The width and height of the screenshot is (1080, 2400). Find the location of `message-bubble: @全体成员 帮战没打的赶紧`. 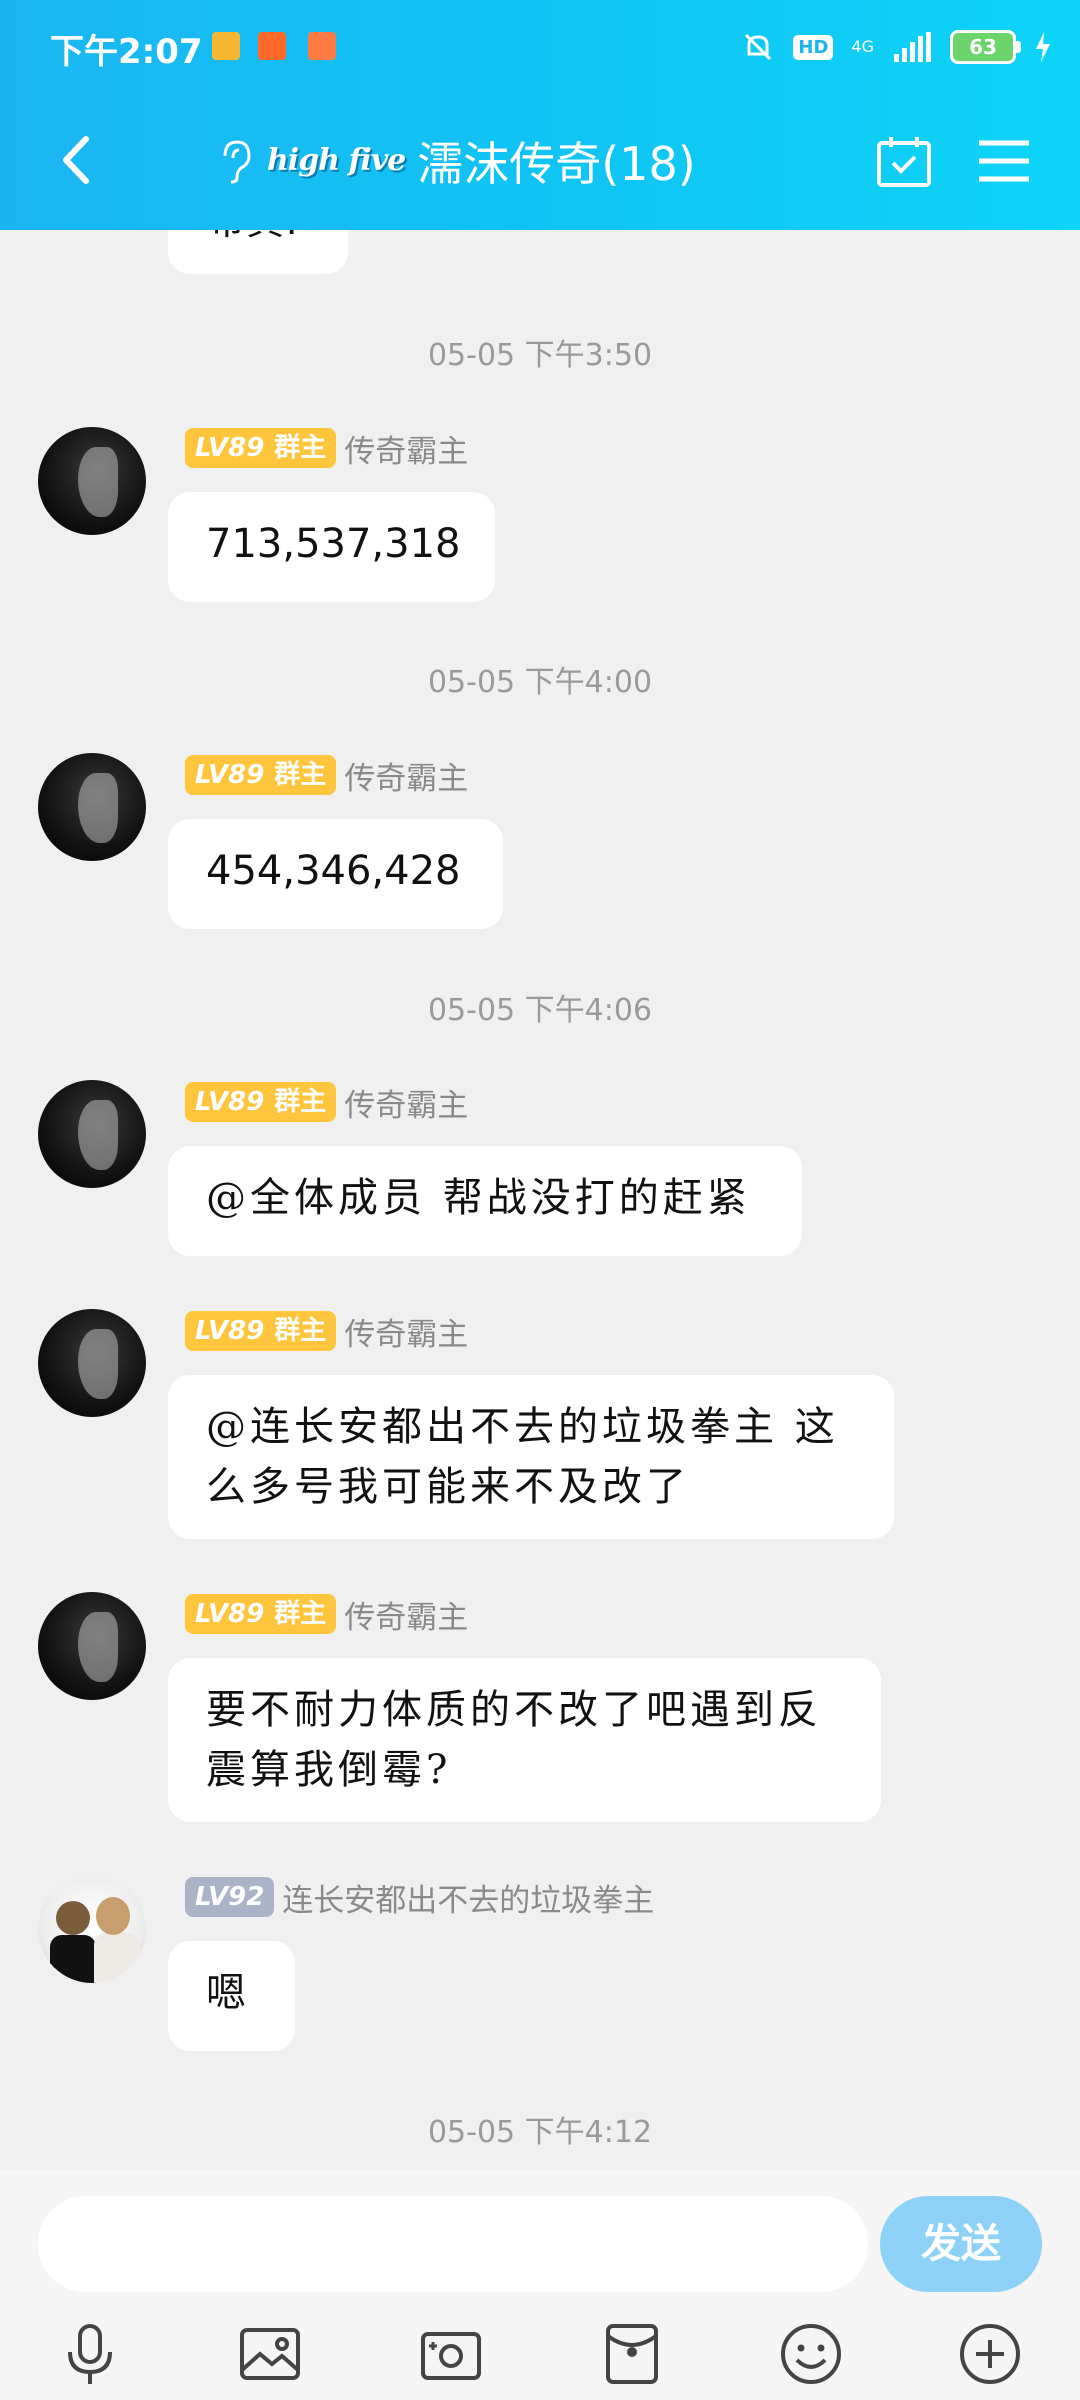

message-bubble: @全体成员 帮战没打的赶紧 is located at coordinates (485, 1201).